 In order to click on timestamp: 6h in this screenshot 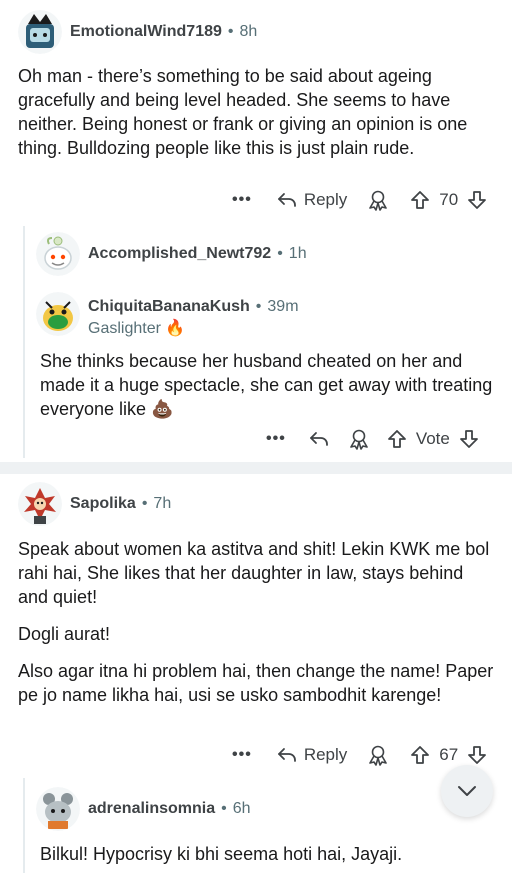, I will do `click(241, 808)`.